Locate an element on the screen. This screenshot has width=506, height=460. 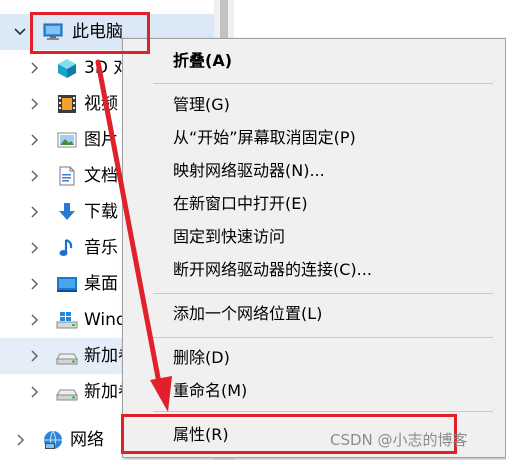
arrow-head is located at coordinates (161, 394).